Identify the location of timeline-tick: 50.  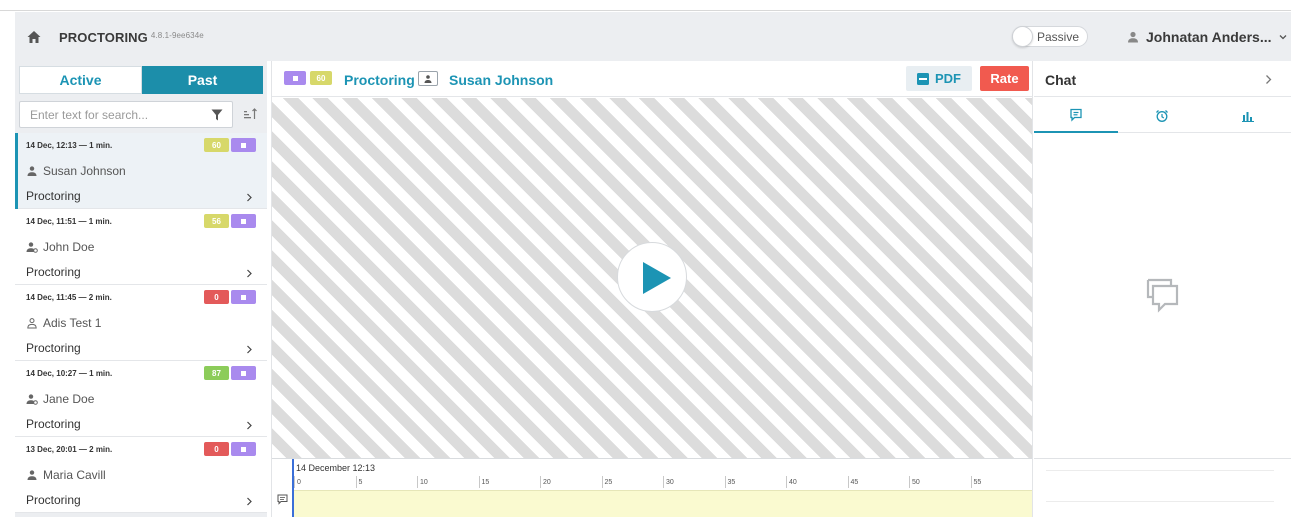
(914, 482).